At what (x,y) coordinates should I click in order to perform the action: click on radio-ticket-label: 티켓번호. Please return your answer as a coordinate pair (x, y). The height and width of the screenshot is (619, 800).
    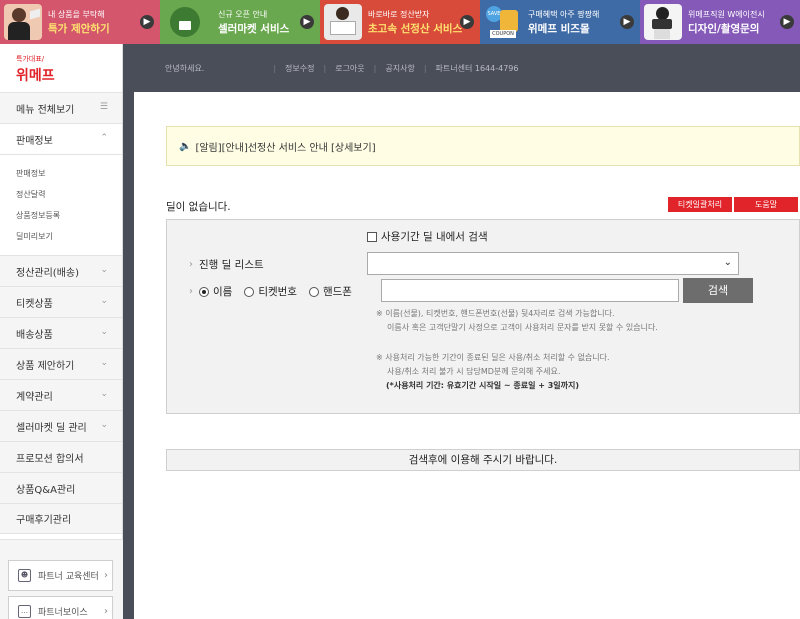
    Looking at the image, I should click on (277, 292).